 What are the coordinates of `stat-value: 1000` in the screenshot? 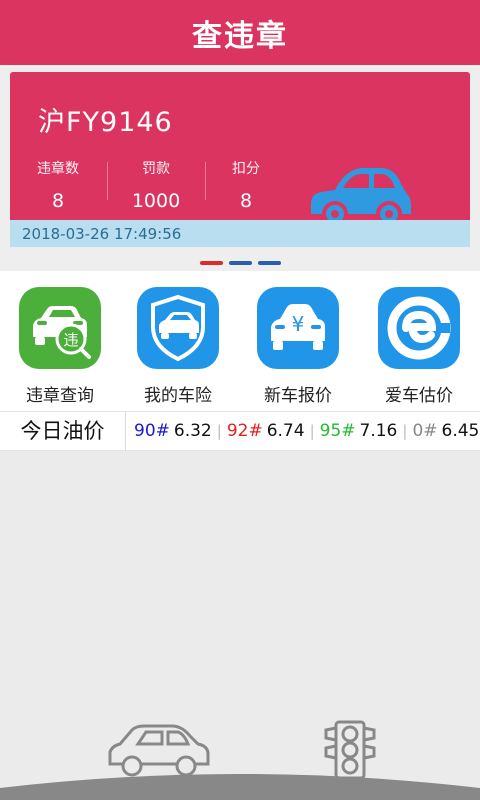 It's located at (156, 201).